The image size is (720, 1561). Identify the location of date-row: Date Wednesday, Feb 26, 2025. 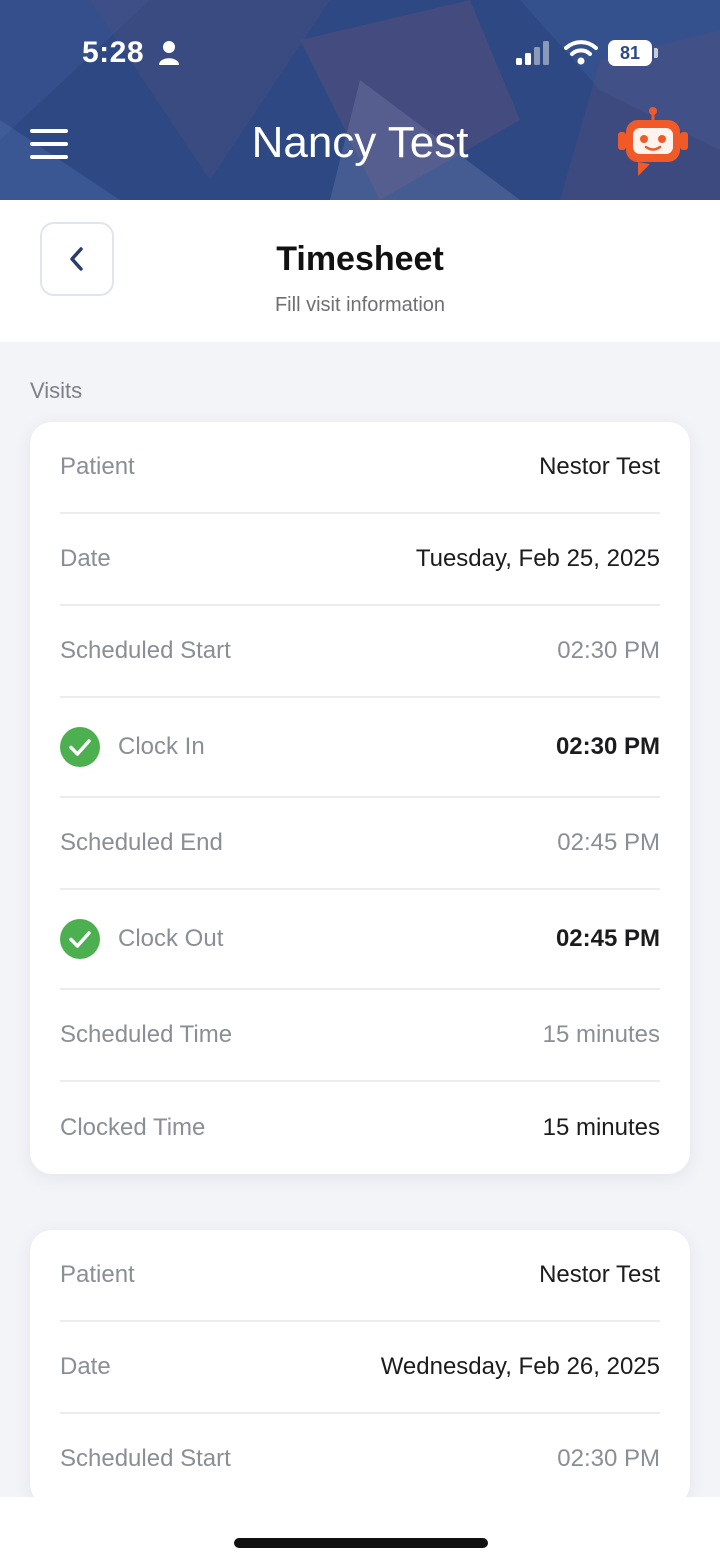
(360, 1368).